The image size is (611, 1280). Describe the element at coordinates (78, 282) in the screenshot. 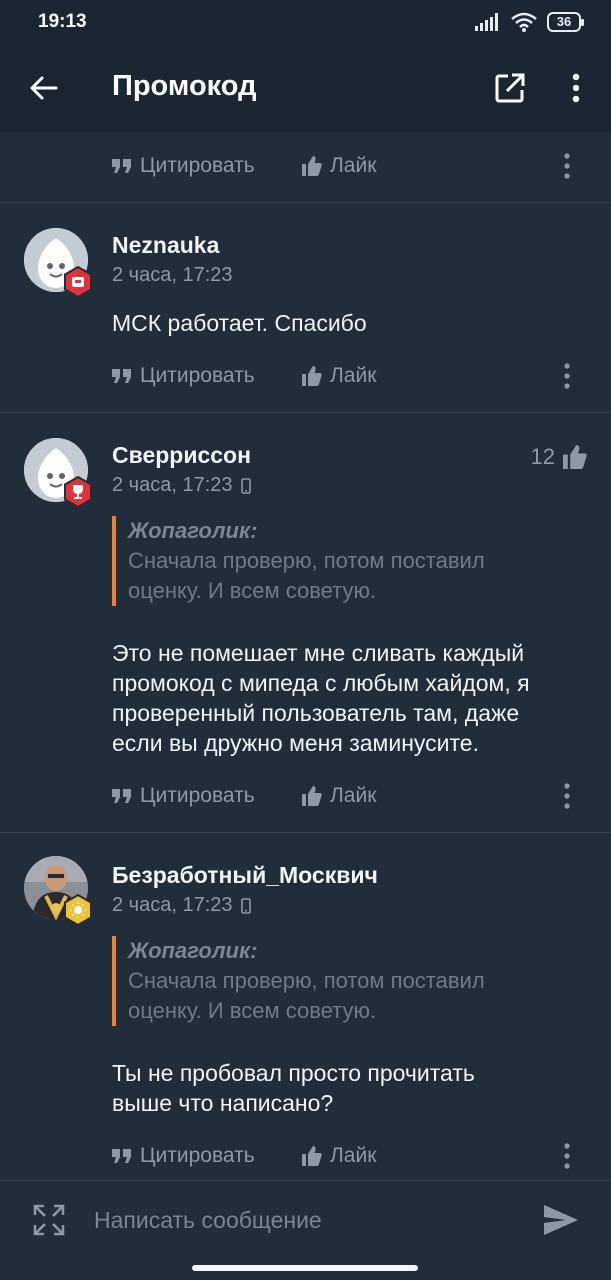

I see `rank-badge-icon` at that location.